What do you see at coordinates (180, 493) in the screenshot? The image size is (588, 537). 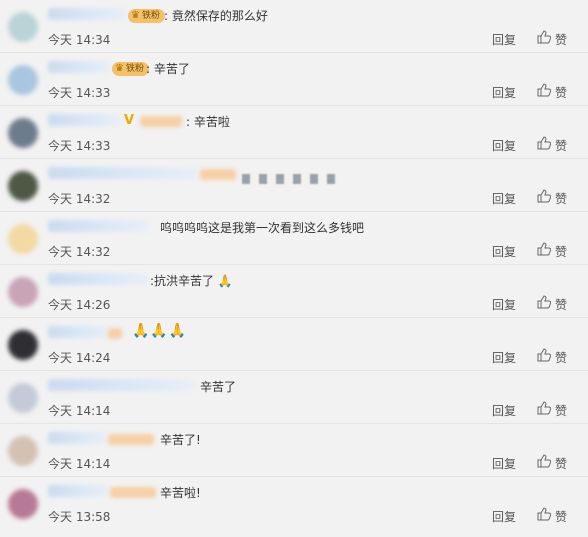 I see `comment-text: 辛苦啦!` at bounding box center [180, 493].